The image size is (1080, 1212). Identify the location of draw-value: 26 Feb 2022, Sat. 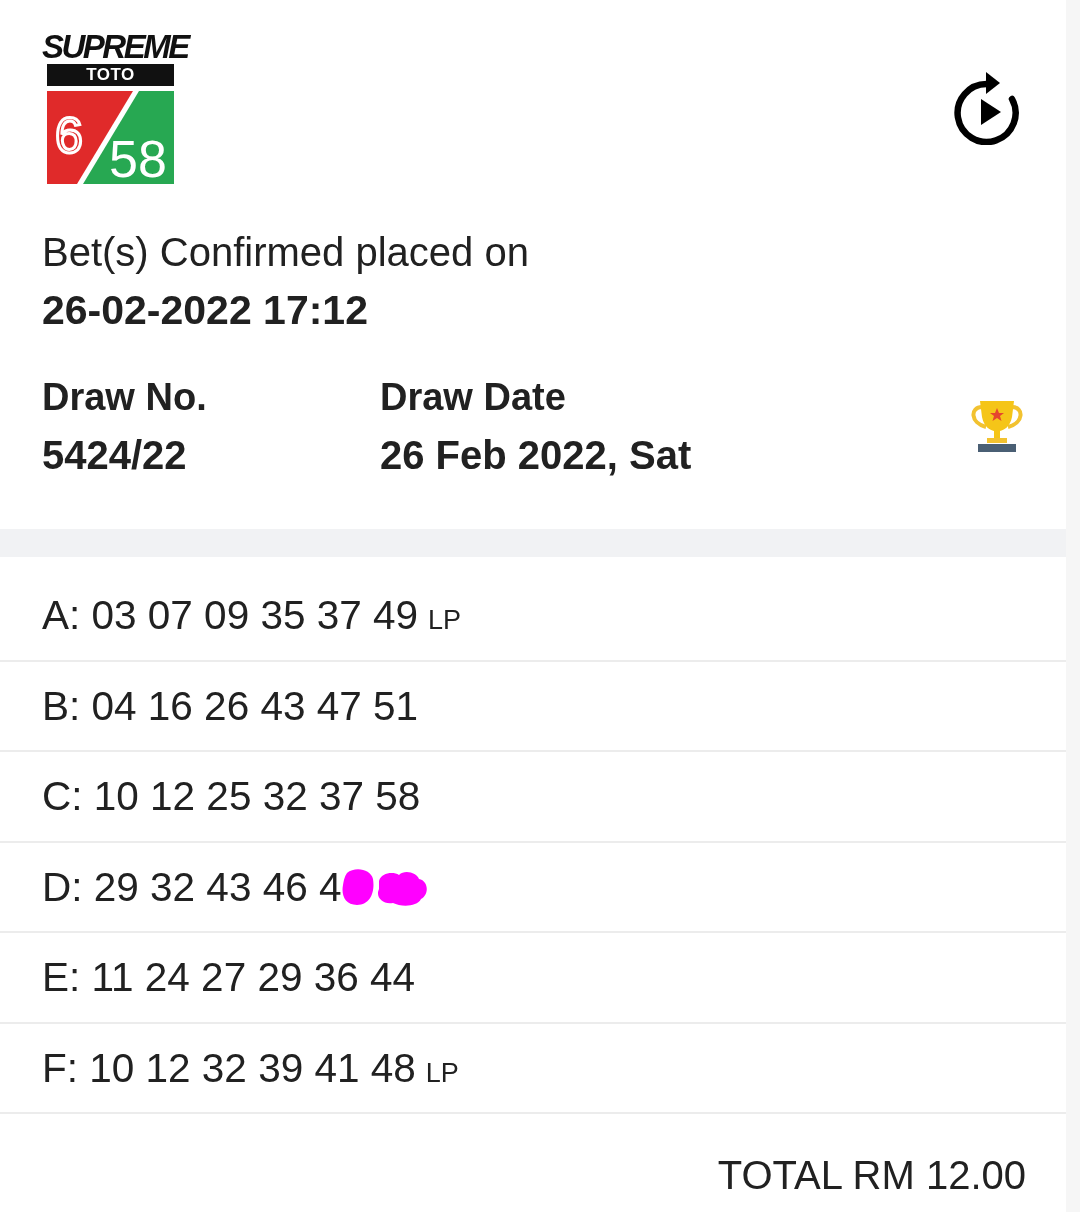
(536, 455).